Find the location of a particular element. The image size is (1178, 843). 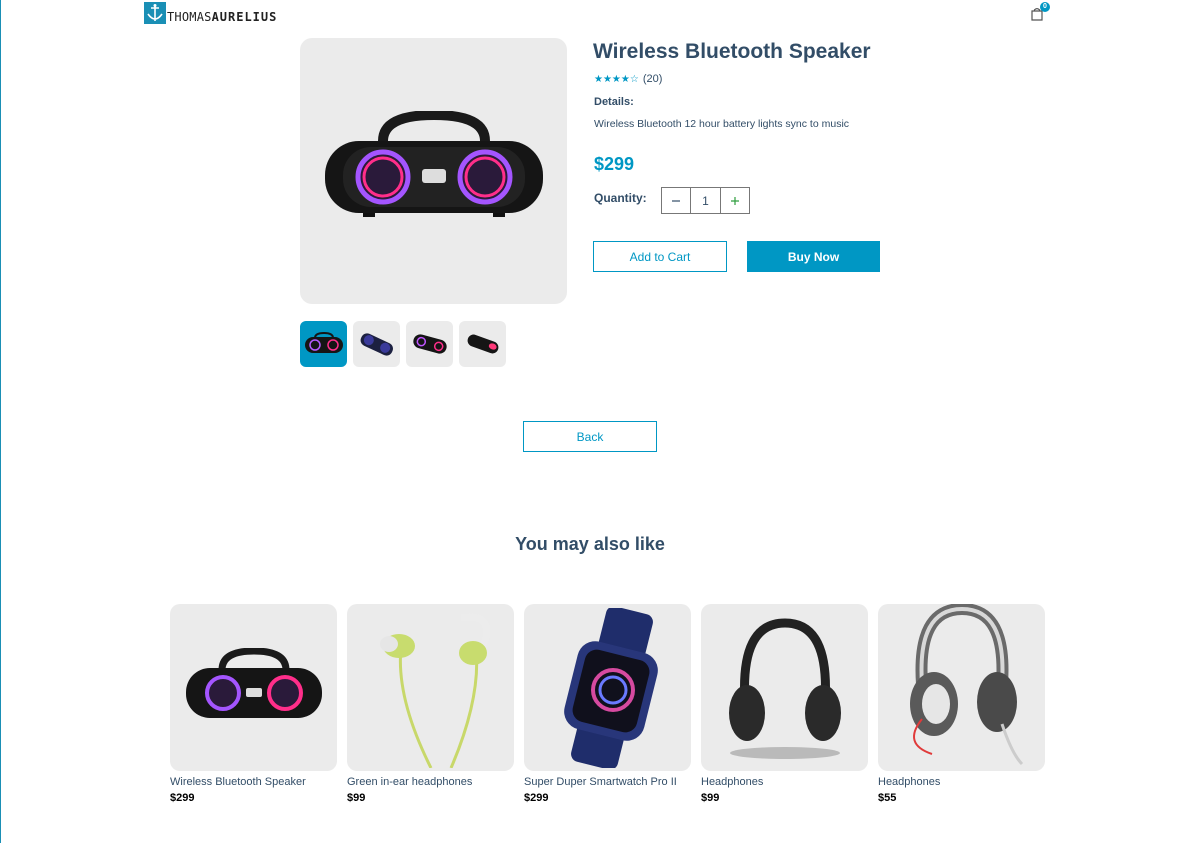

logo: THOMASAURELIUS is located at coordinates (210, 13).